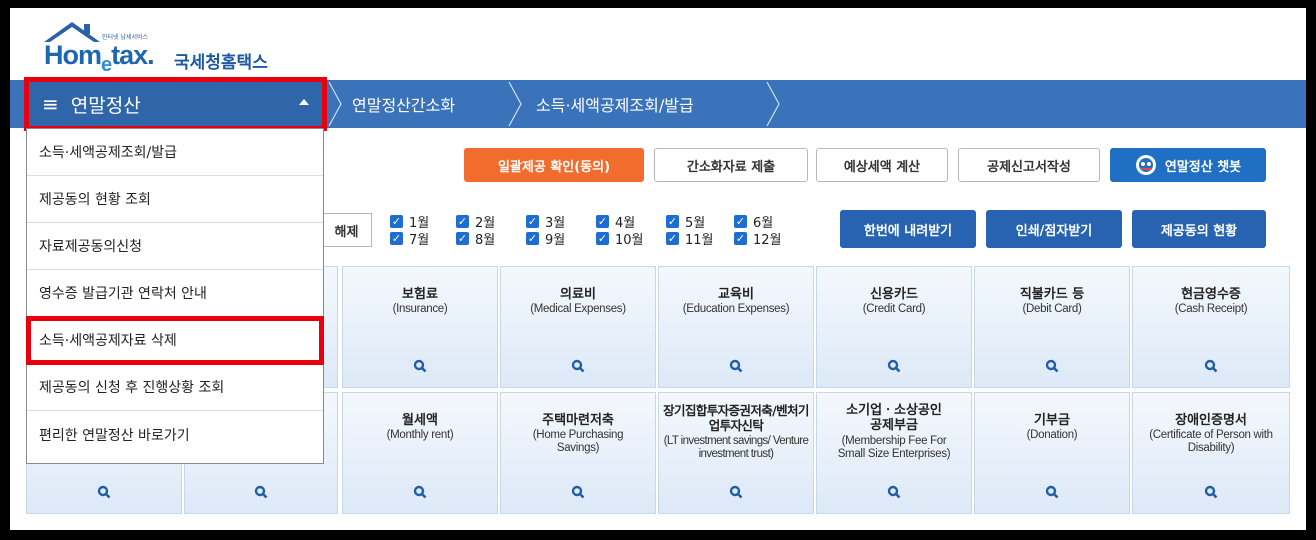 This screenshot has width=1316, height=540. I want to click on tile-title: 신용카드, so click(894, 294).